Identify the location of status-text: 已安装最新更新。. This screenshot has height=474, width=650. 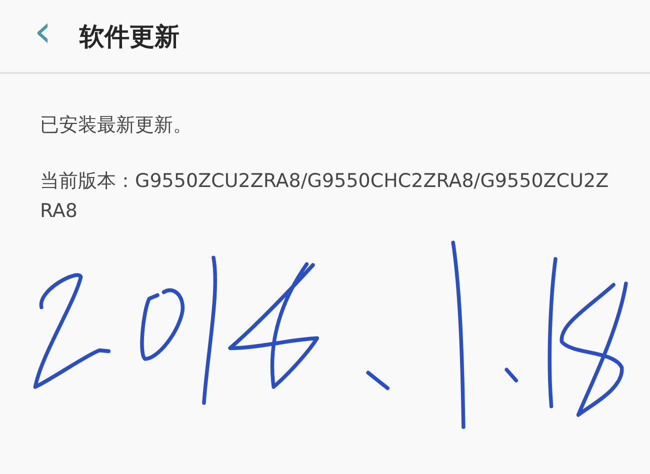
(116, 125).